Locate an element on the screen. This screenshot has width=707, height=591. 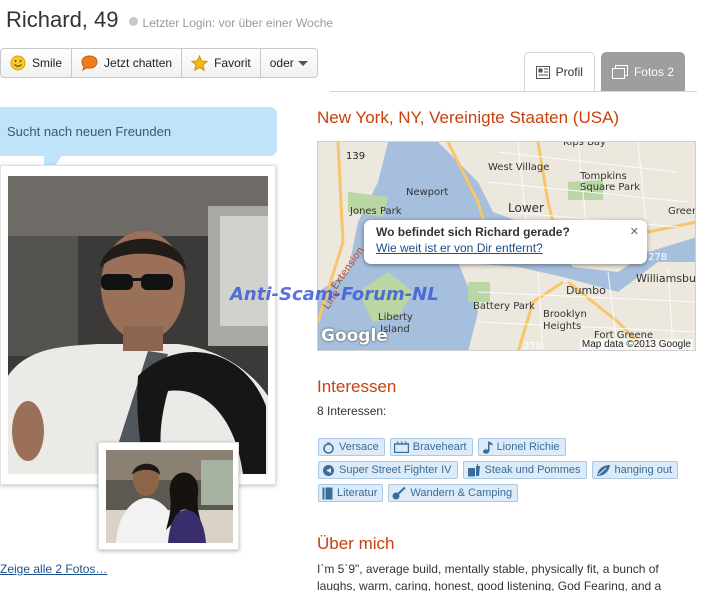
book-icon is located at coordinates (327, 493).